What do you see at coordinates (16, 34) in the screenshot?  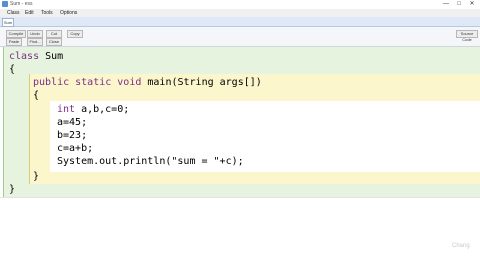 I see `compile-button: Compile` at bounding box center [16, 34].